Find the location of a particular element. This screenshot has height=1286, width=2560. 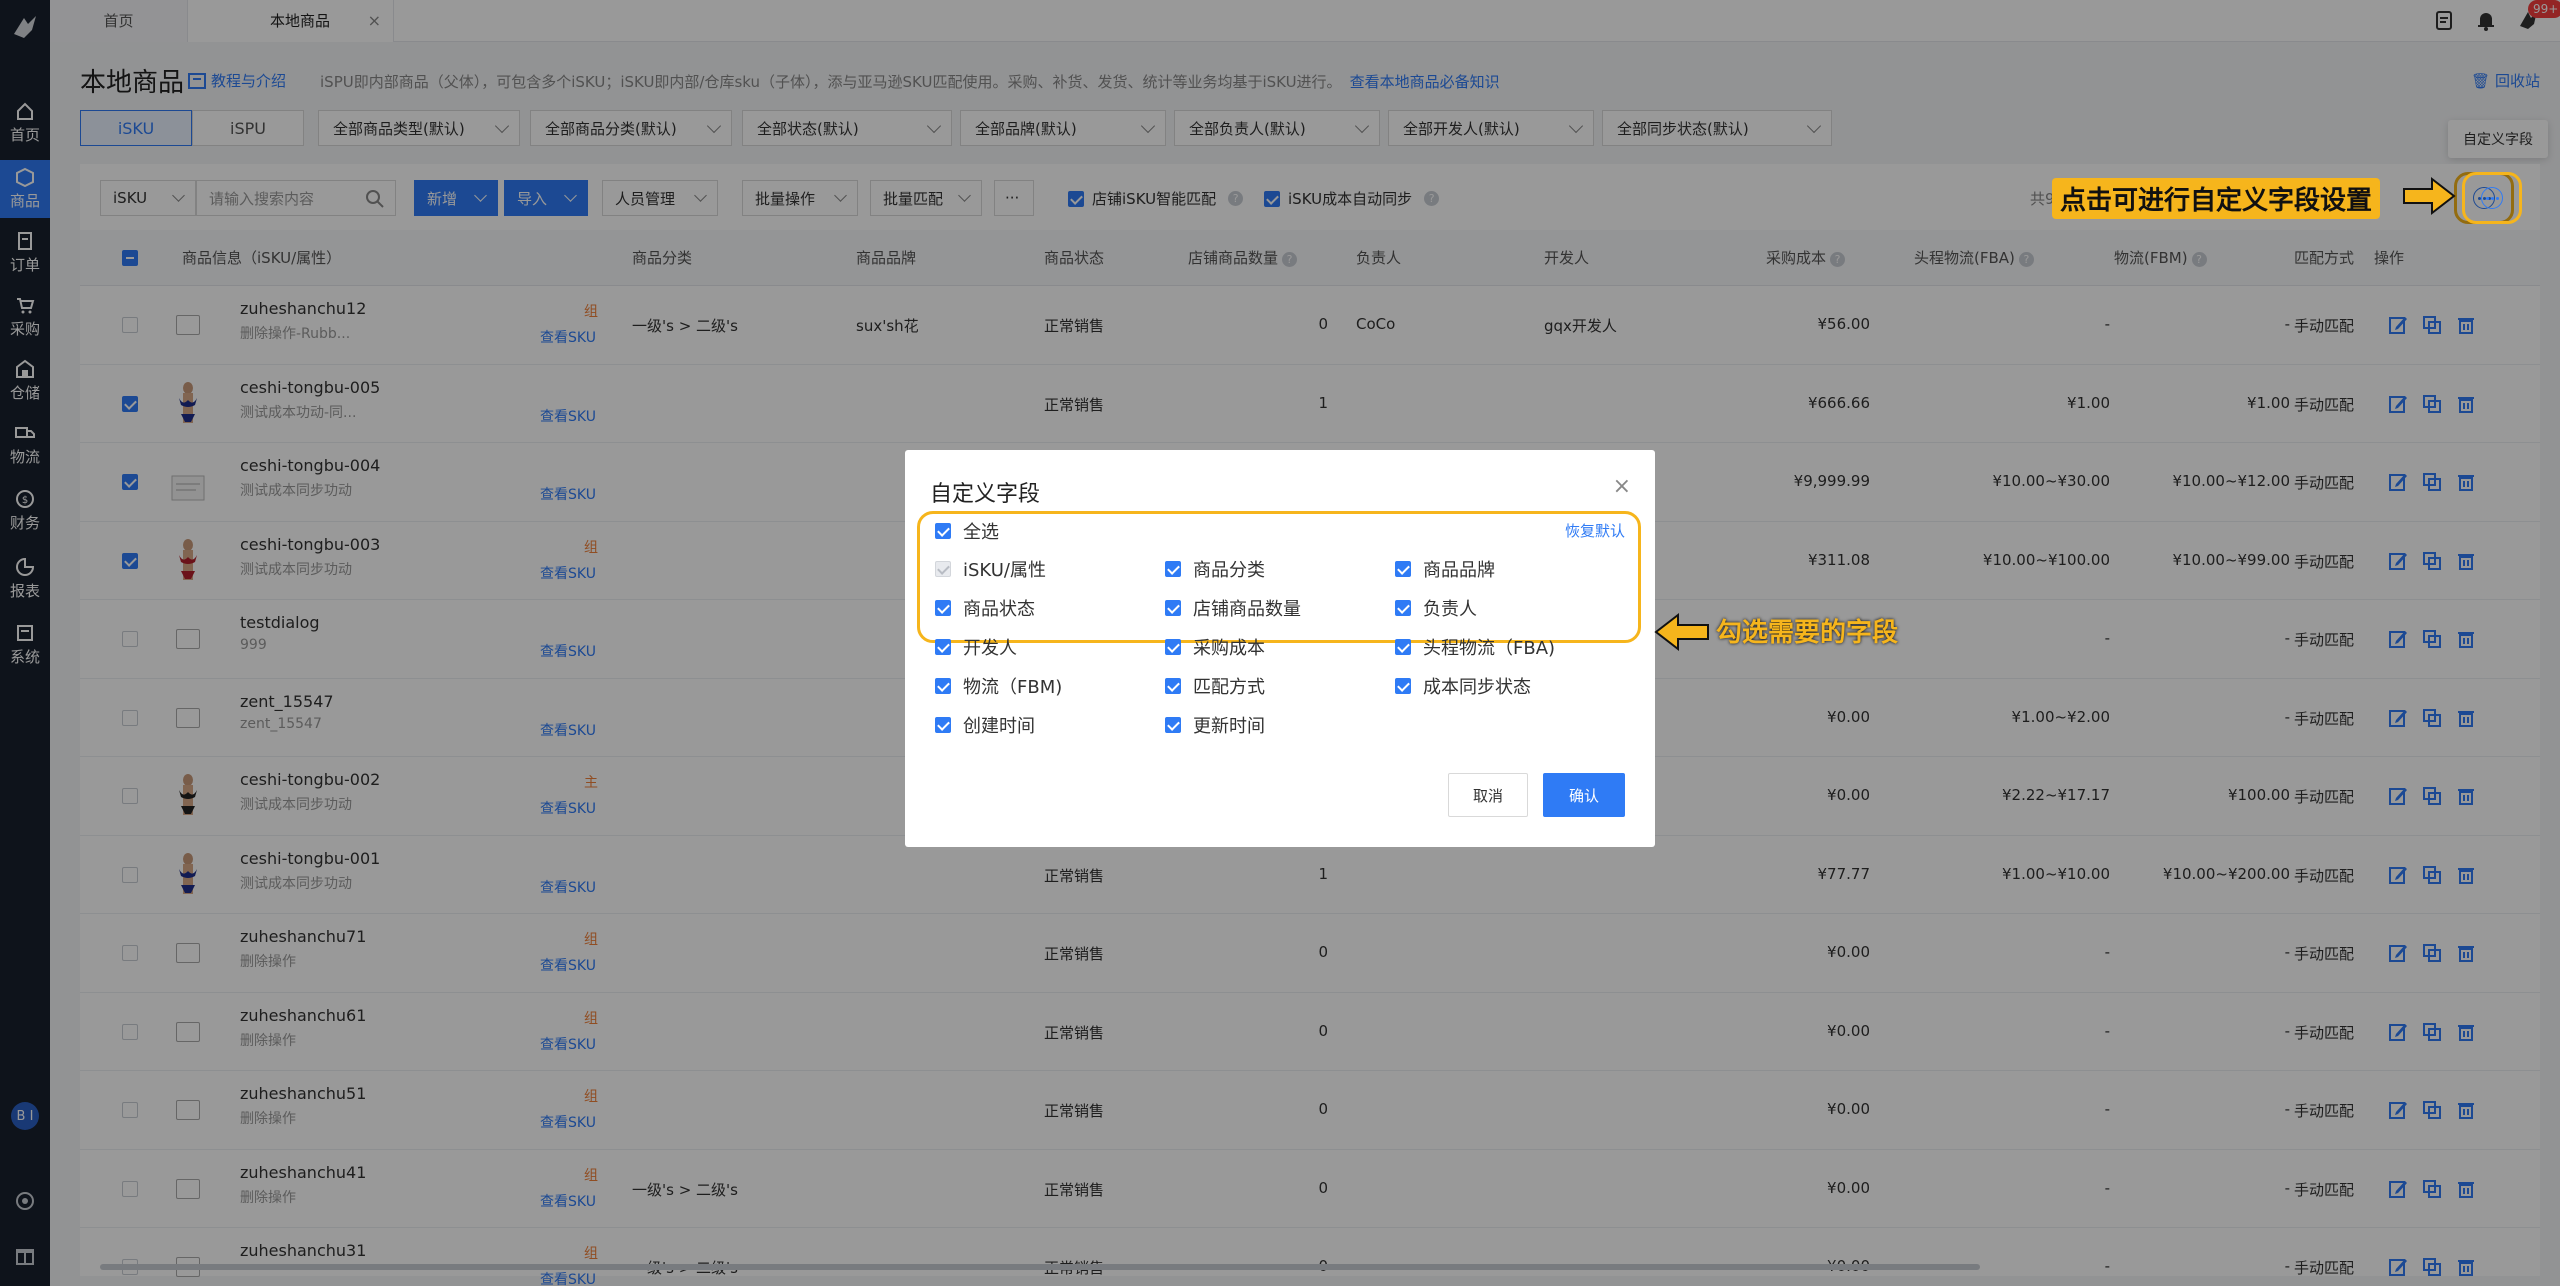

field-option: iSKU/属性 is located at coordinates (990, 569).